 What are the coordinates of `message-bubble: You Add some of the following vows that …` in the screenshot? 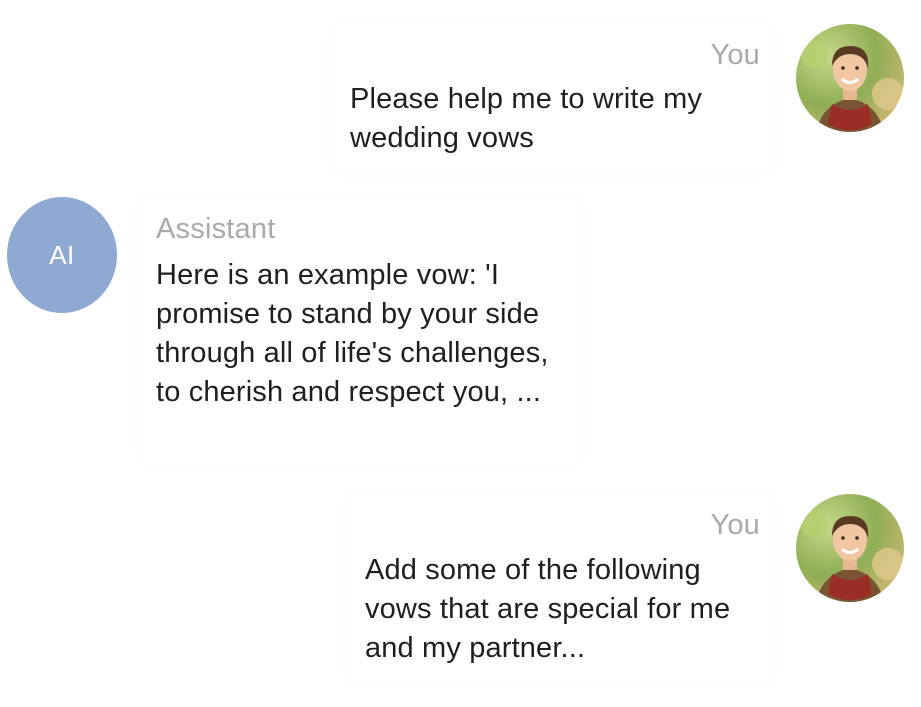 It's located at (560, 588).